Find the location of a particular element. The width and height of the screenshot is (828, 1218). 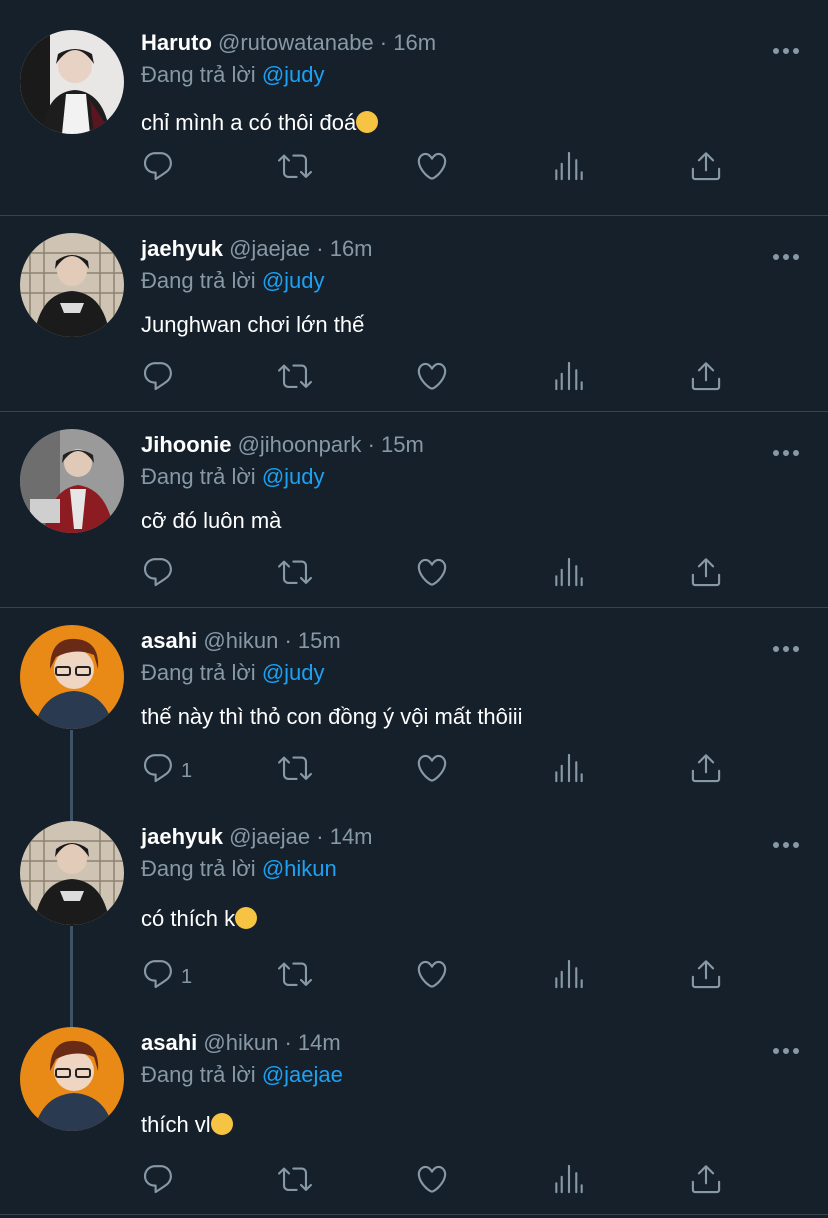

tweet-text: cỡ đó luôn mà is located at coordinates (211, 521).